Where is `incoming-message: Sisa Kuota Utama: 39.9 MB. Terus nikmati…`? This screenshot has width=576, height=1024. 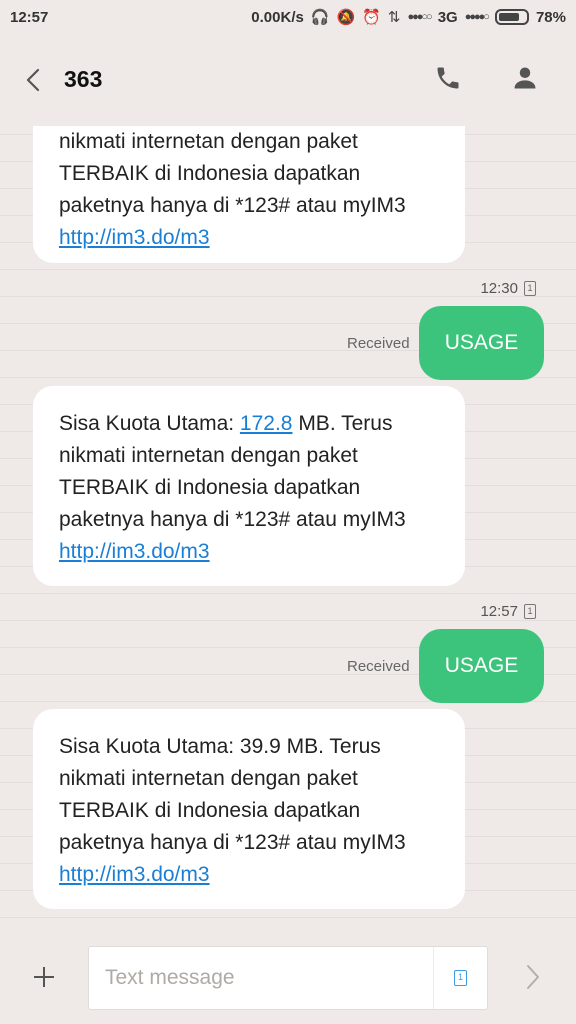
incoming-message: Sisa Kuota Utama: 39.9 MB. Terus nikmati… is located at coordinates (249, 809).